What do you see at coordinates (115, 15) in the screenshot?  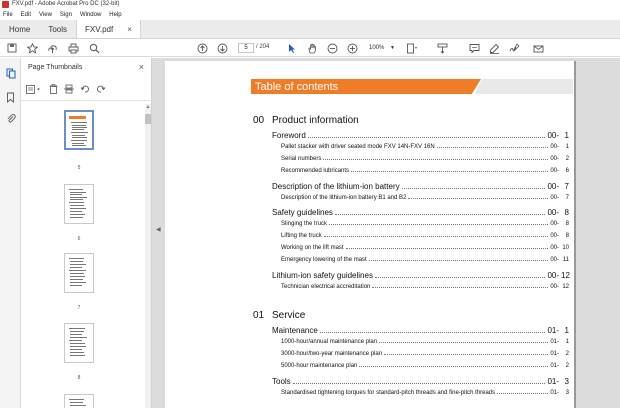 I see `menu-help: Help` at bounding box center [115, 15].